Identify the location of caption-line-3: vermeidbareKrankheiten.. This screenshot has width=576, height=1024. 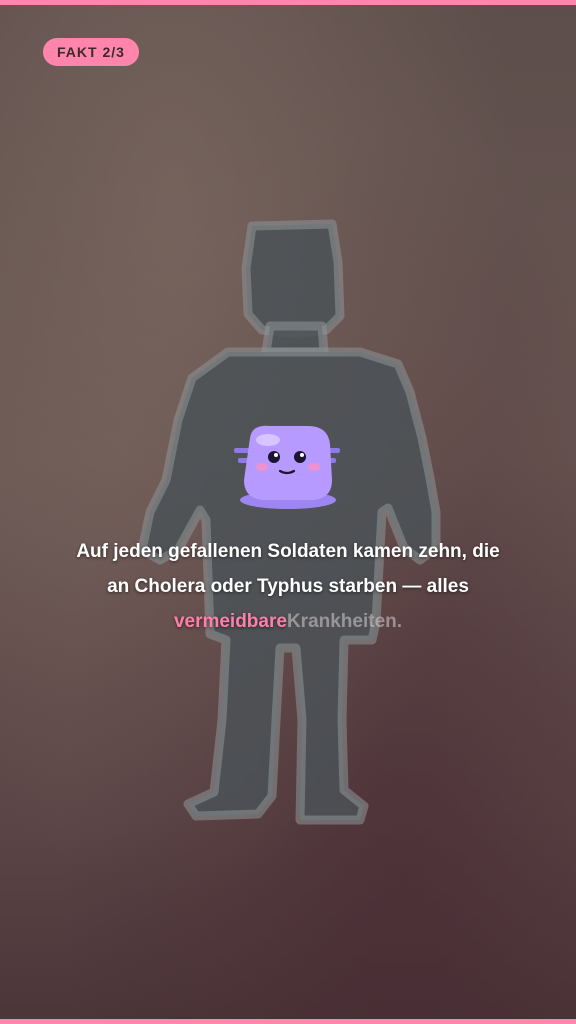
(288, 621).